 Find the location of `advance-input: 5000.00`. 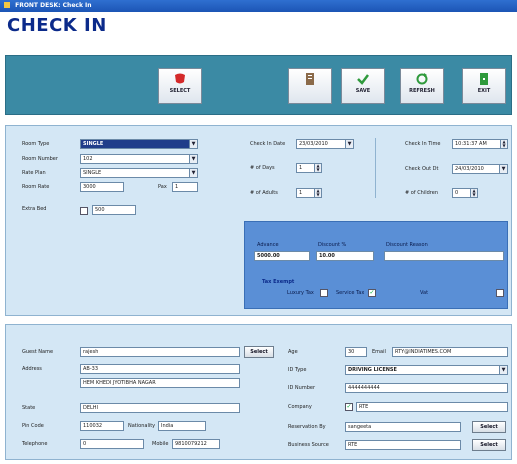

advance-input: 5000.00 is located at coordinates (282, 256).